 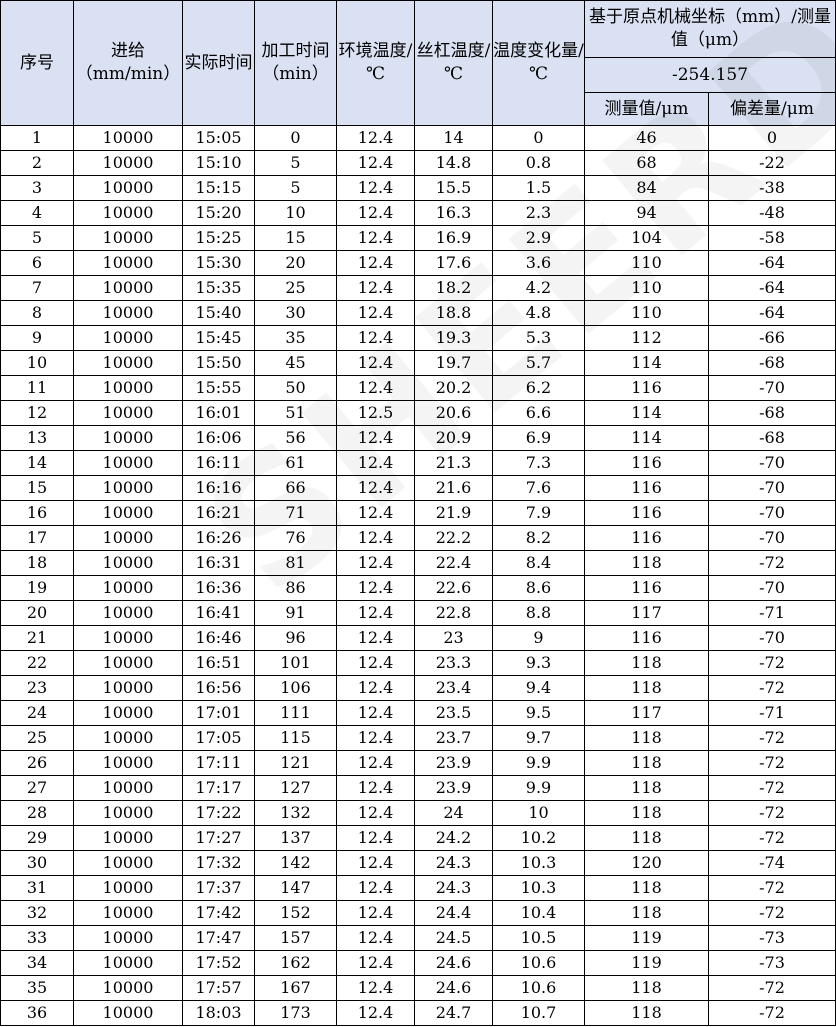 I want to click on cell-temp-change: 8.6, so click(x=538, y=588).